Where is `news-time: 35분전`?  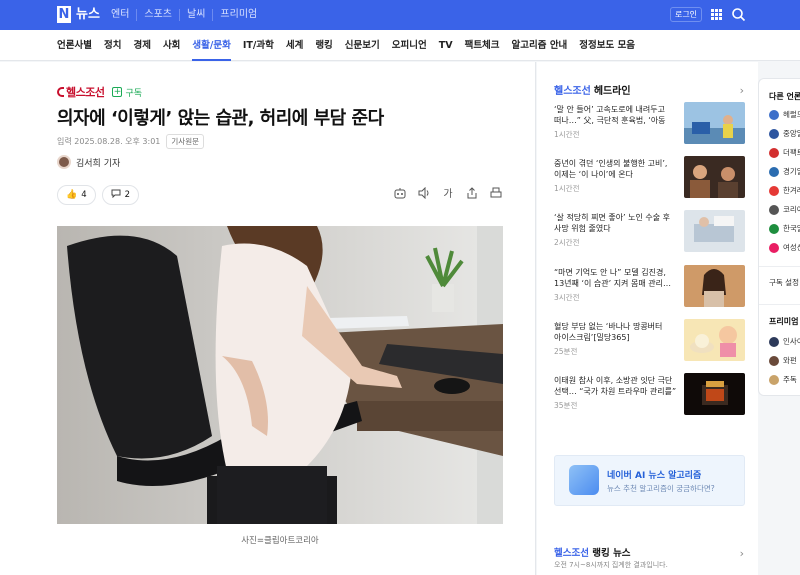 news-time: 35분전 is located at coordinates (566, 405).